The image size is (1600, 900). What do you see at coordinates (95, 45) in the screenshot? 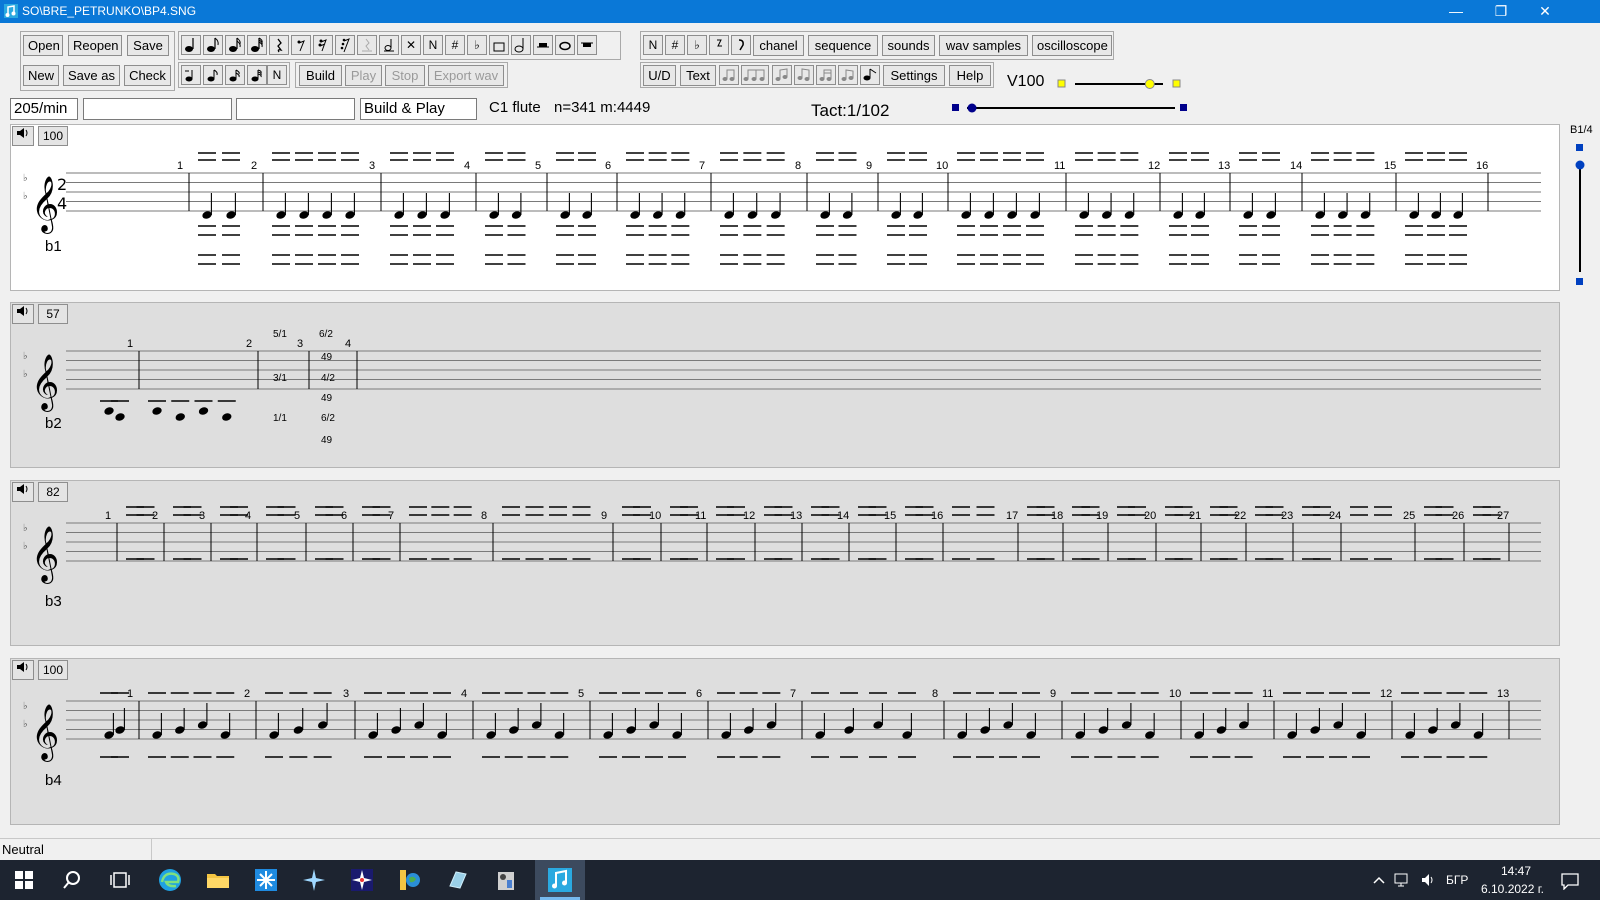
I see `reopen-button: Reopen` at bounding box center [95, 45].